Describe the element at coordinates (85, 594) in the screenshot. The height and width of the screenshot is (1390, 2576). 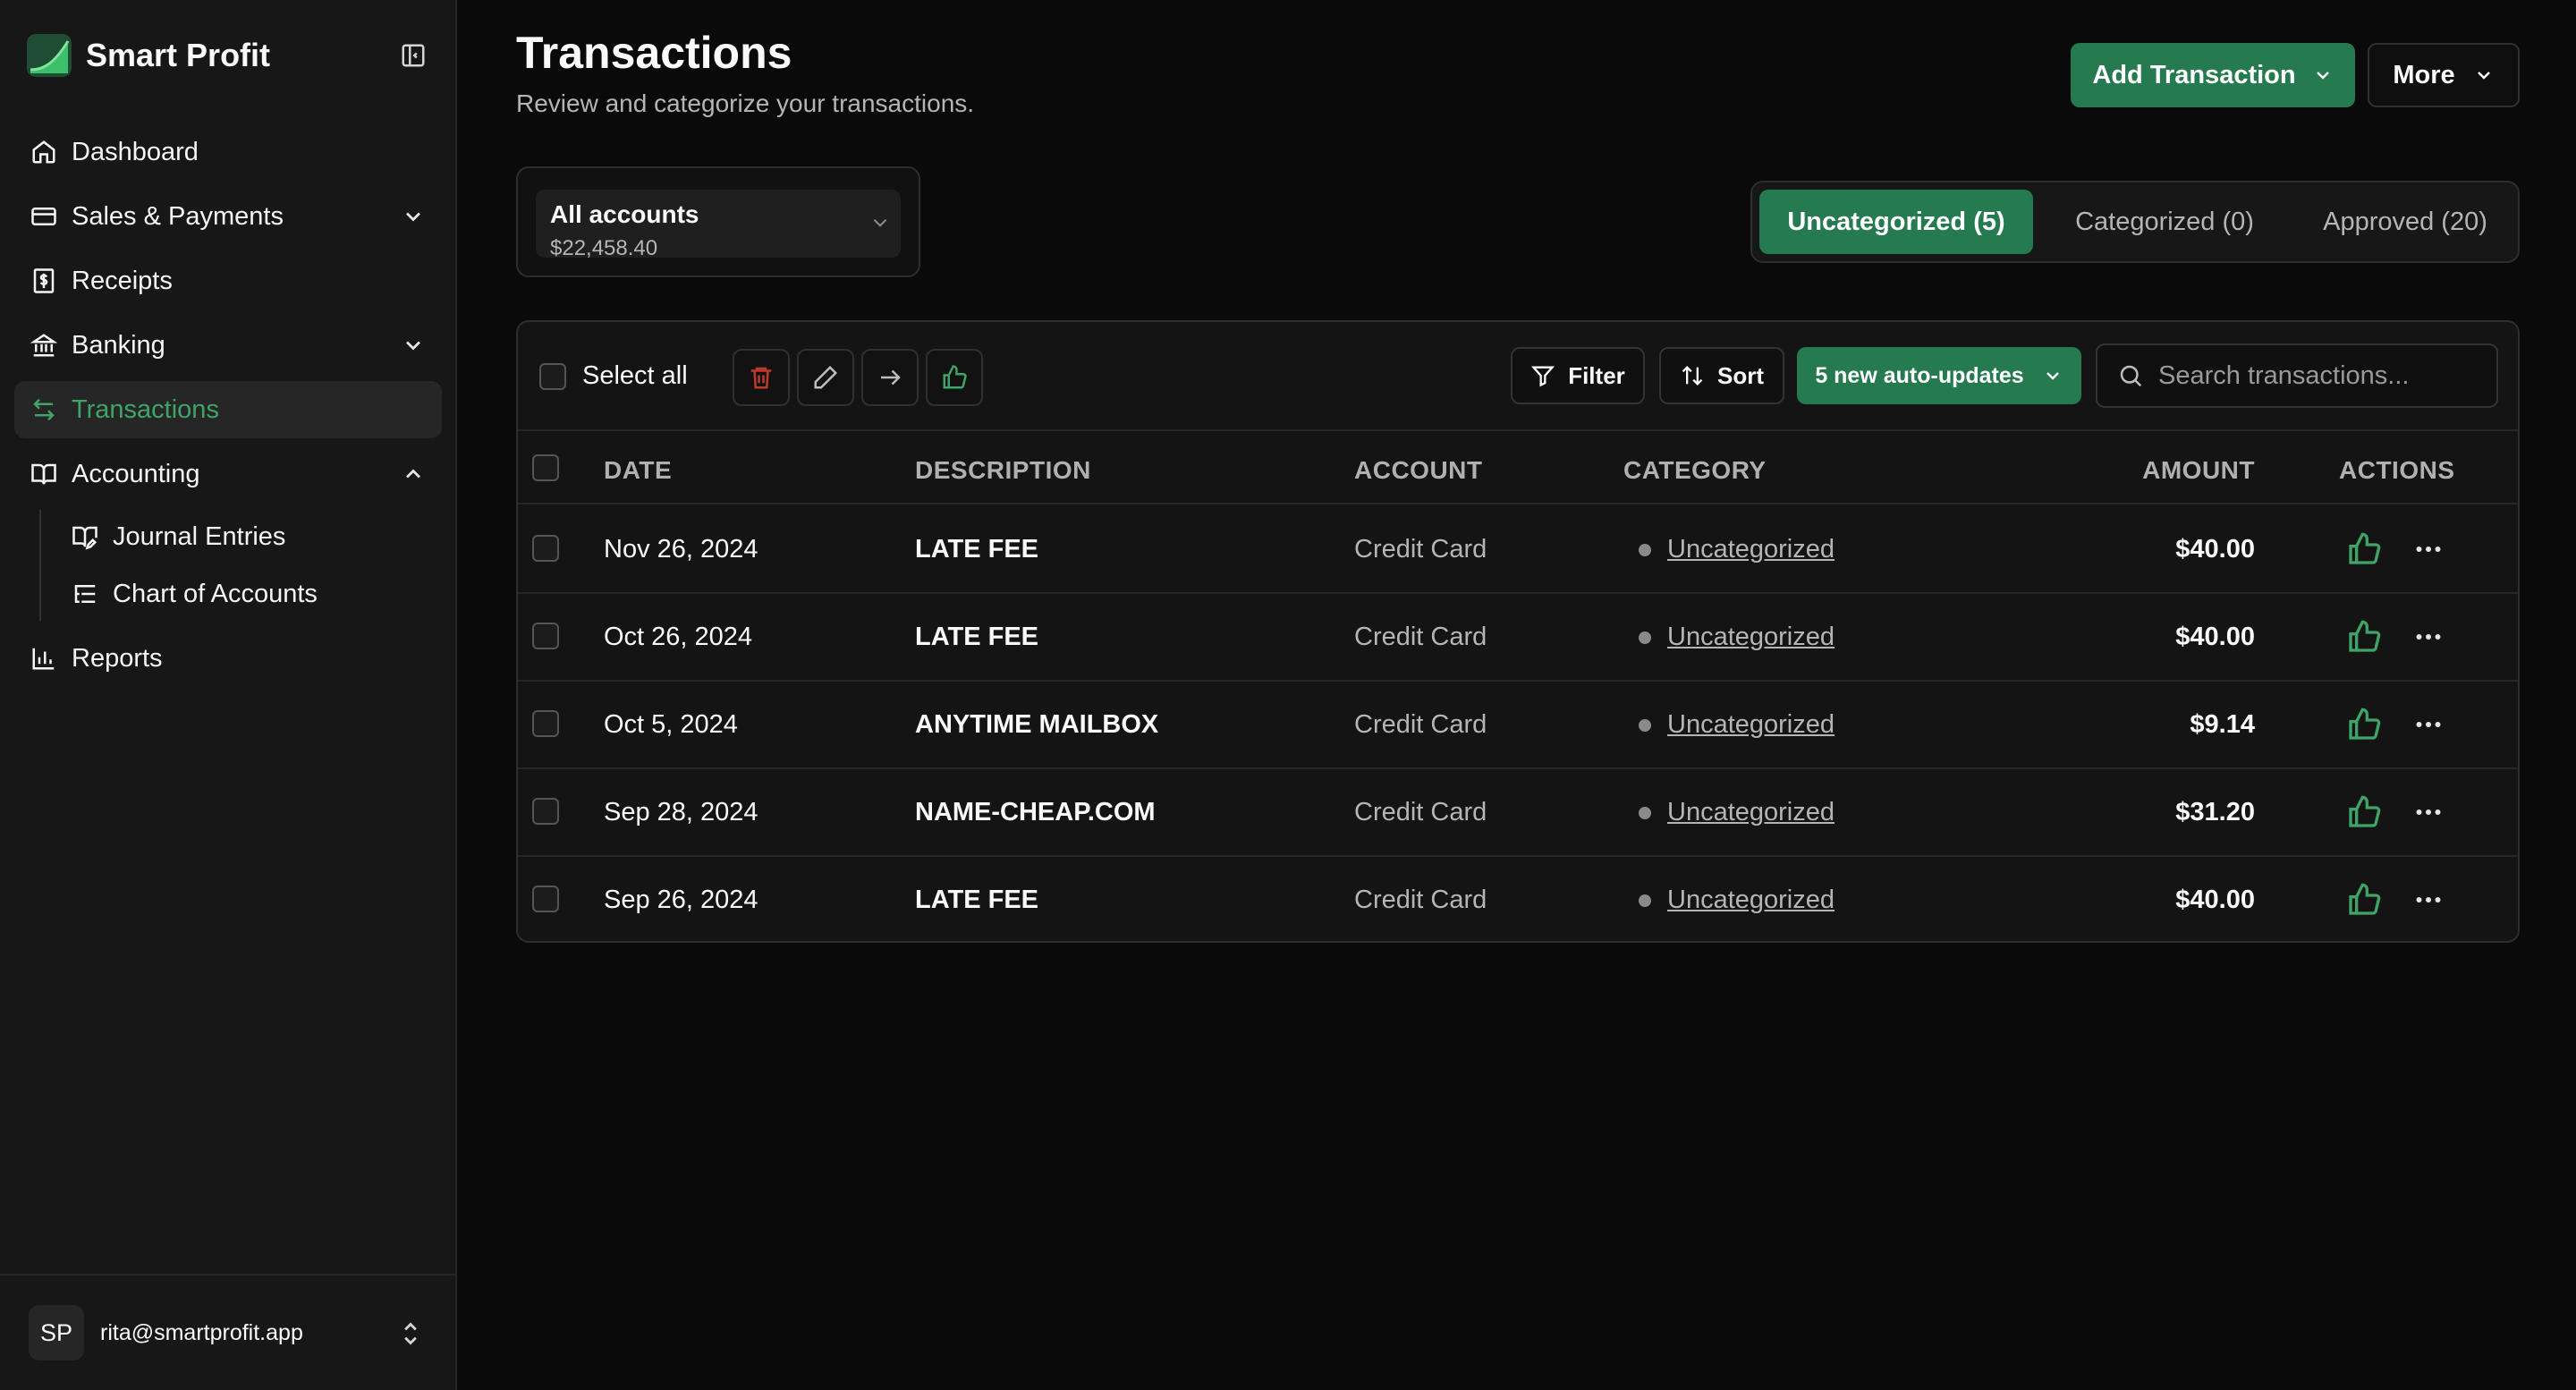
I see `list-tree-icon` at that location.